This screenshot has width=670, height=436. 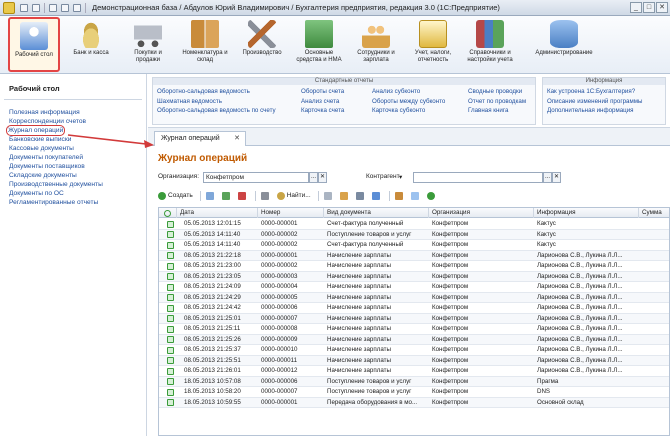 I want to click on chevron-down-icon: ▾, so click(x=400, y=177).